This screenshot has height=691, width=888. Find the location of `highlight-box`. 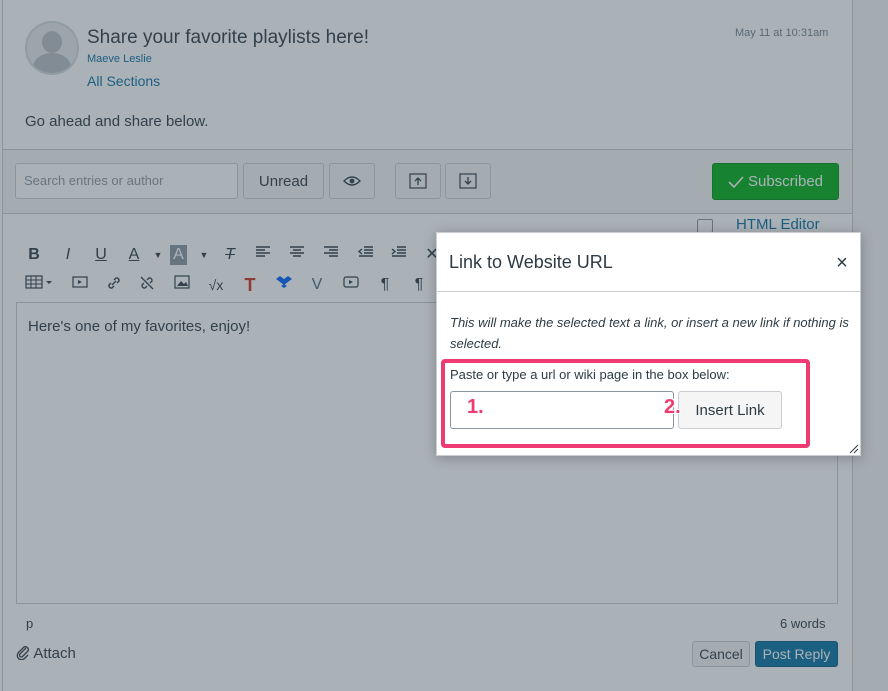

highlight-box is located at coordinates (625, 403).